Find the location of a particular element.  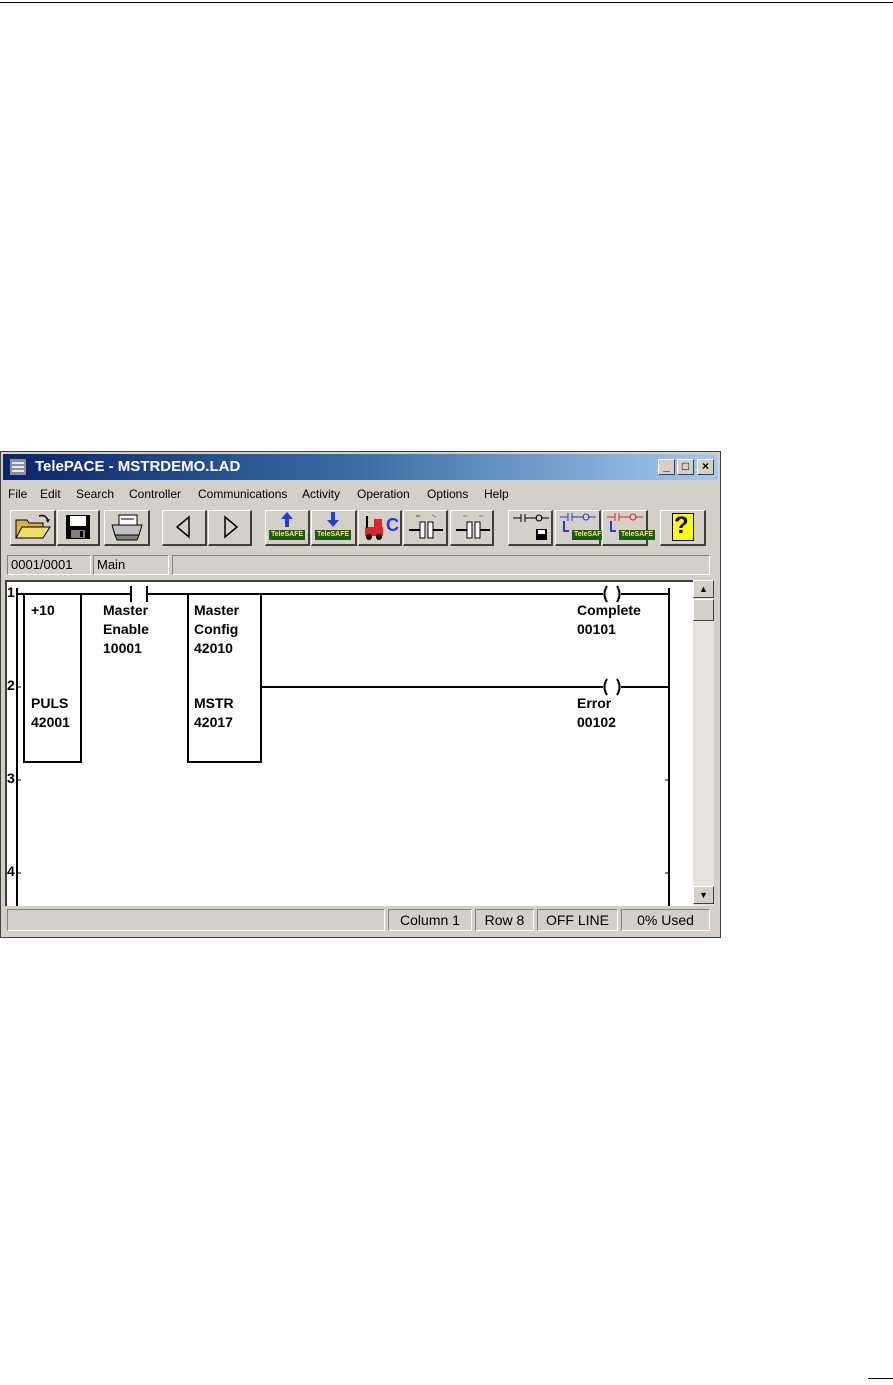

scroll-thumb is located at coordinates (703, 610).